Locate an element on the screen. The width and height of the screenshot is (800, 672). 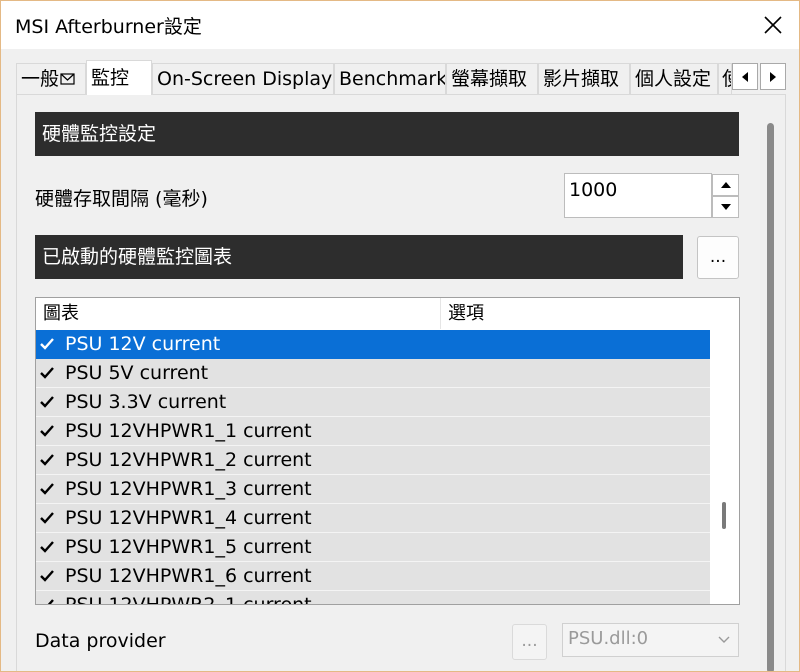
tab-screen-capture: 螢幕擷取 is located at coordinates (492, 78).